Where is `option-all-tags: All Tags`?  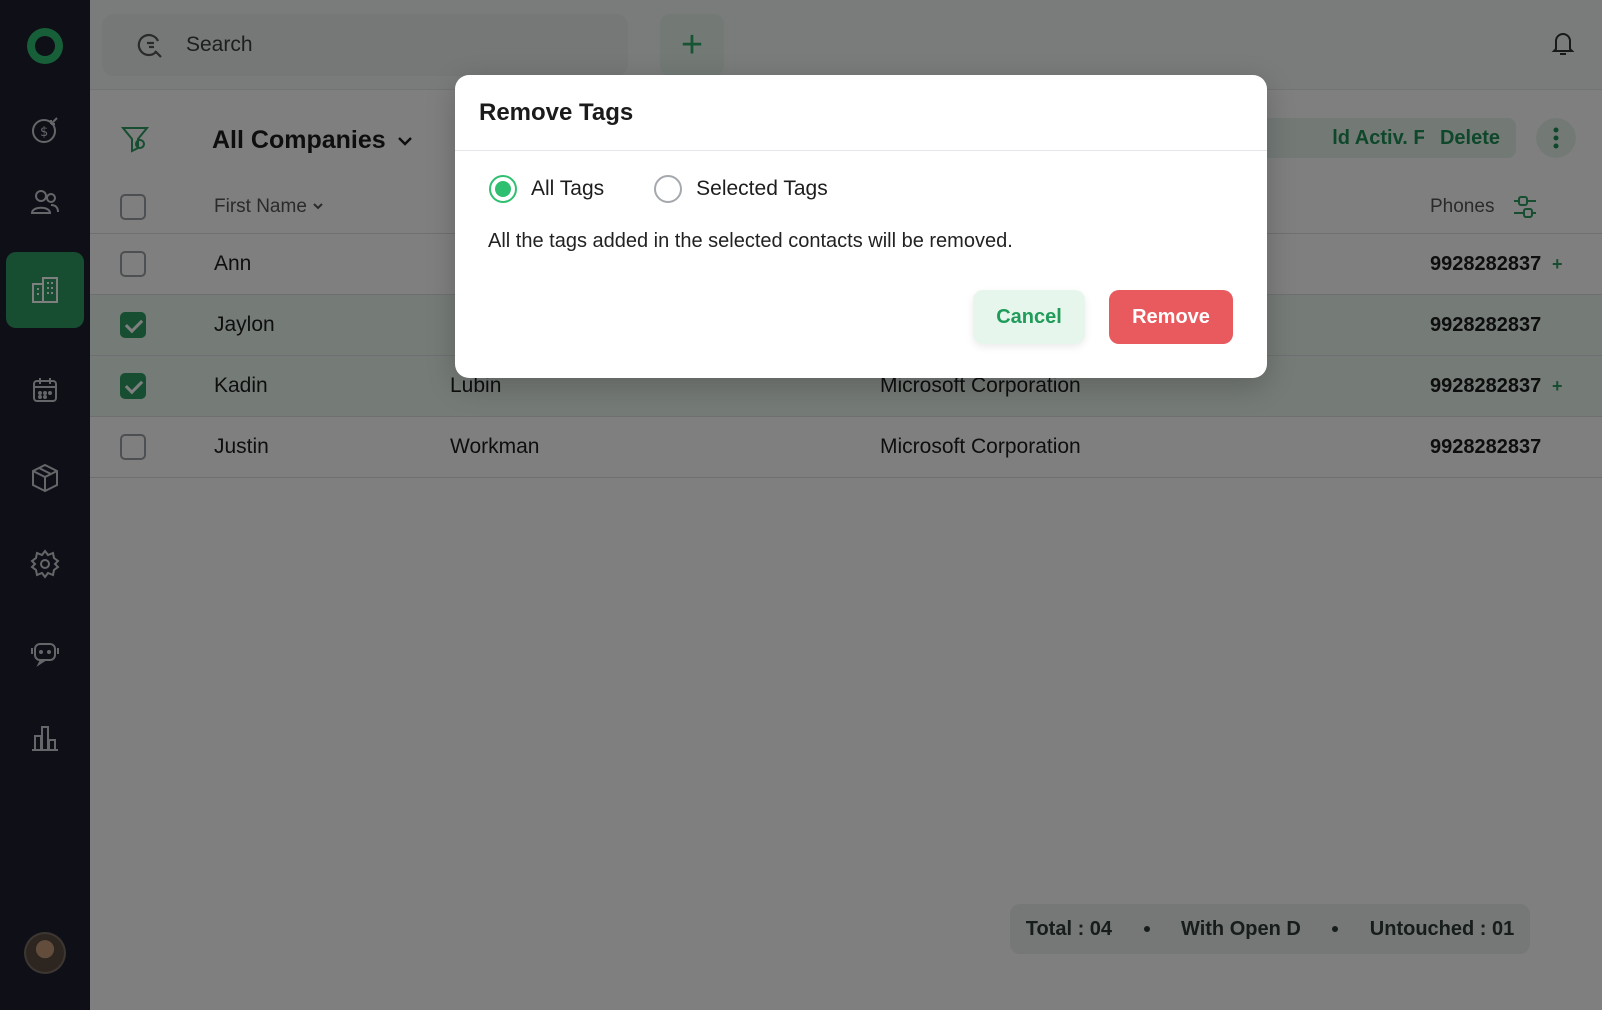
option-all-tags: All Tags is located at coordinates (546, 189).